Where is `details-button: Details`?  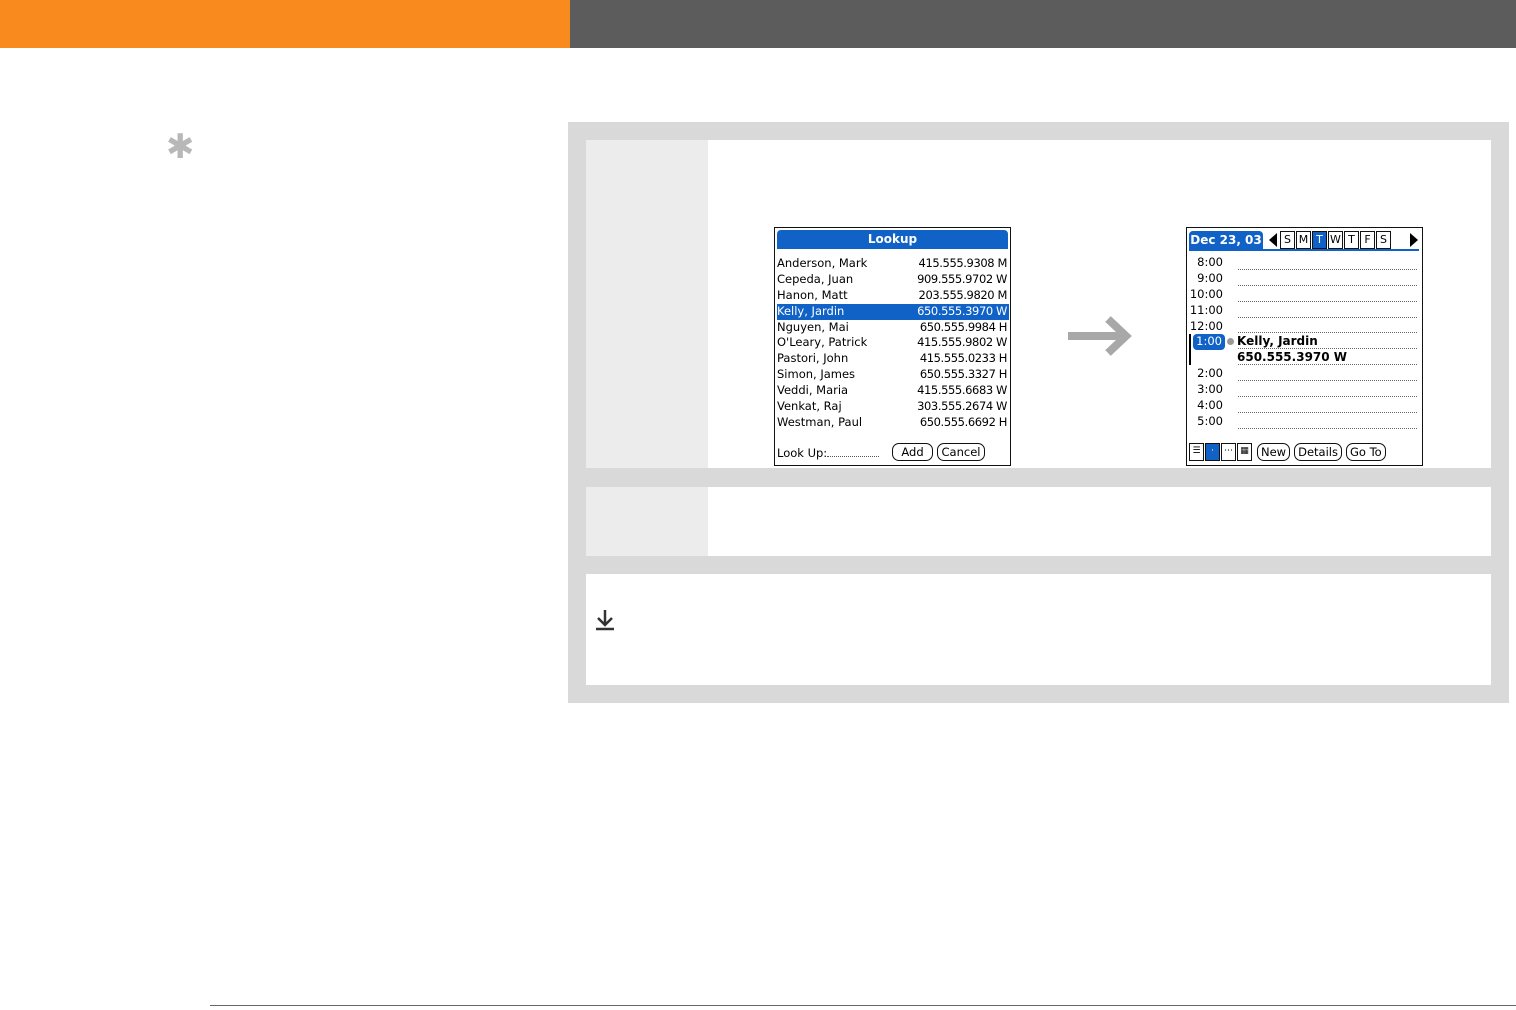
details-button: Details is located at coordinates (1318, 452).